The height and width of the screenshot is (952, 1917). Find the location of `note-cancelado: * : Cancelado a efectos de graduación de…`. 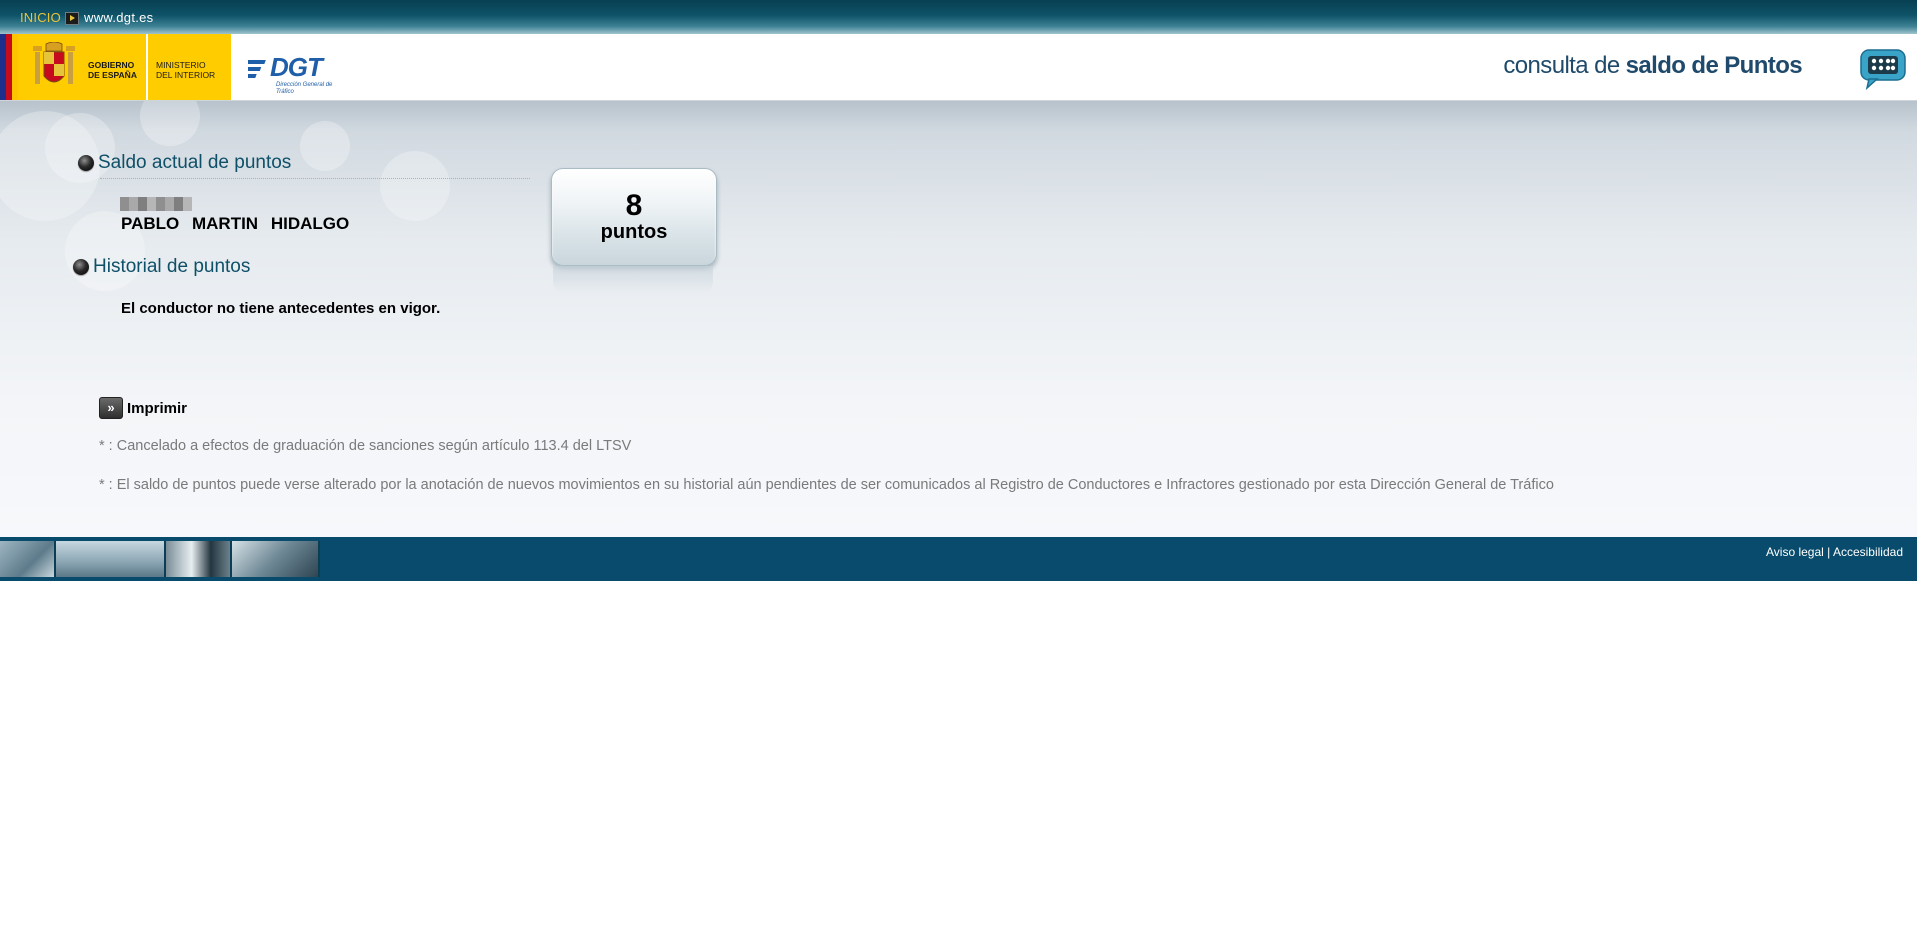

note-cancelado: * : Cancelado a efectos de graduación de… is located at coordinates (365, 446).